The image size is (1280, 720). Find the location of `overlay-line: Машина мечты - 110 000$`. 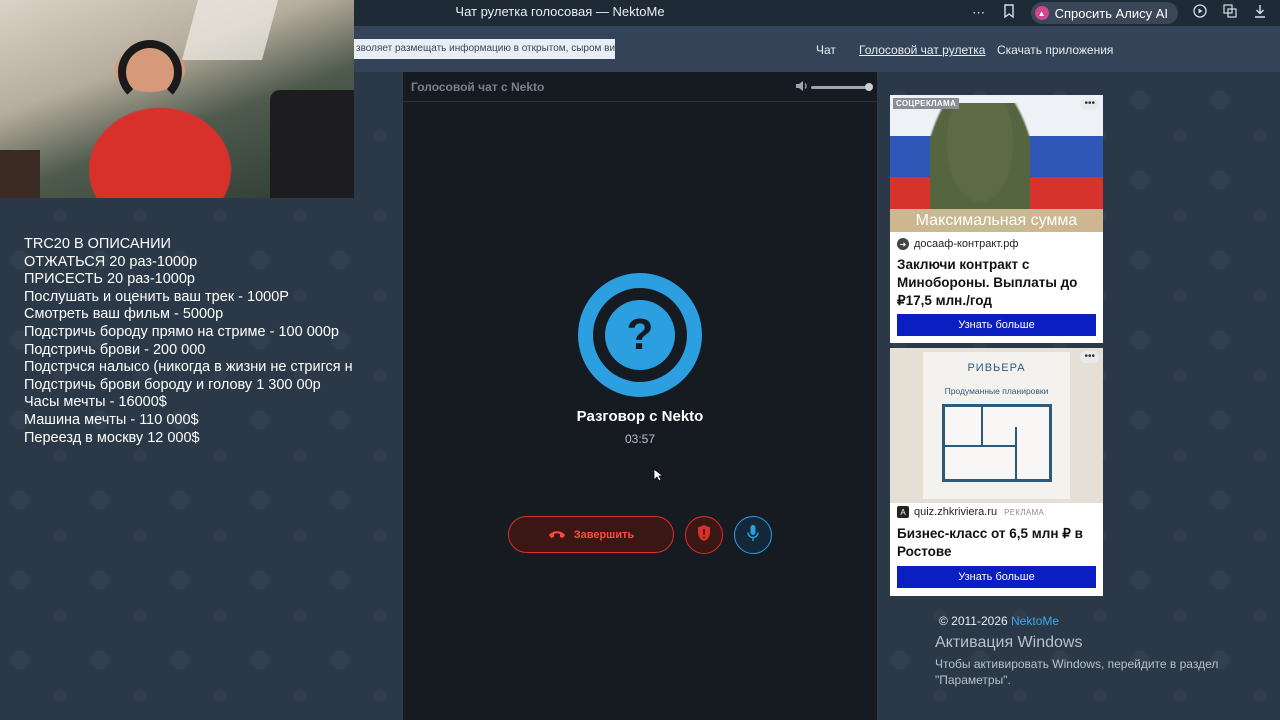

overlay-line: Машина мечты - 110 000$ is located at coordinates (111, 419).